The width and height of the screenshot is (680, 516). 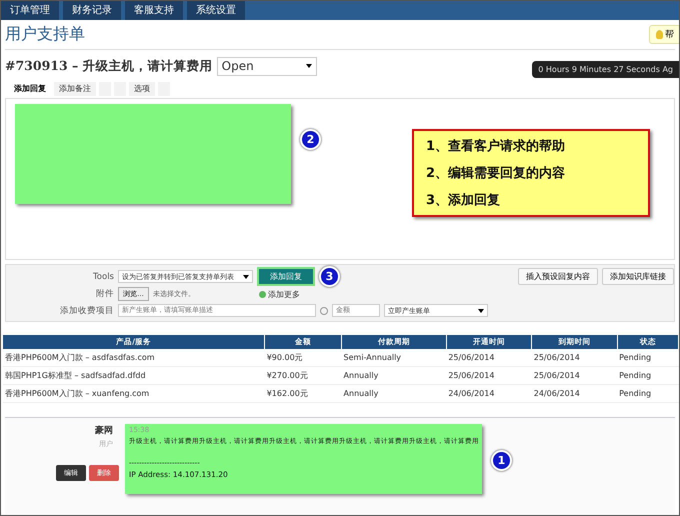 I want to click on help-button: 帮, so click(x=664, y=34).